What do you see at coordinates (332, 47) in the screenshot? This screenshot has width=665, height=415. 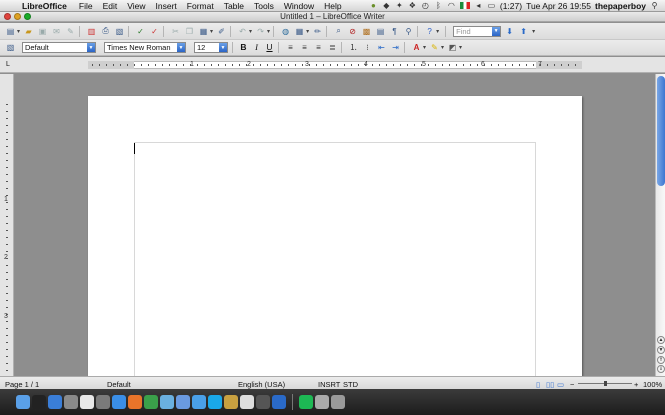 I see `justify-icon: ≣` at bounding box center [332, 47].